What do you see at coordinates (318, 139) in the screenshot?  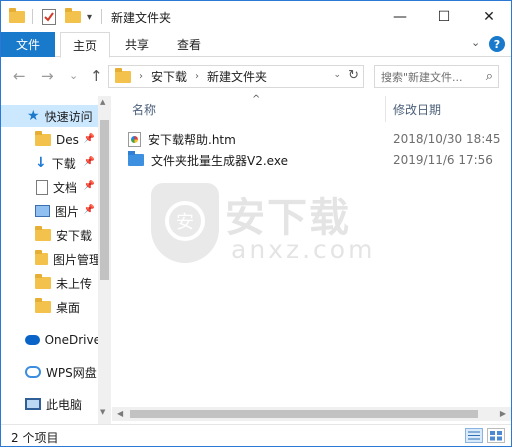 I see `file-row: 安下载帮助.htm 2018/10/30 18:45` at bounding box center [318, 139].